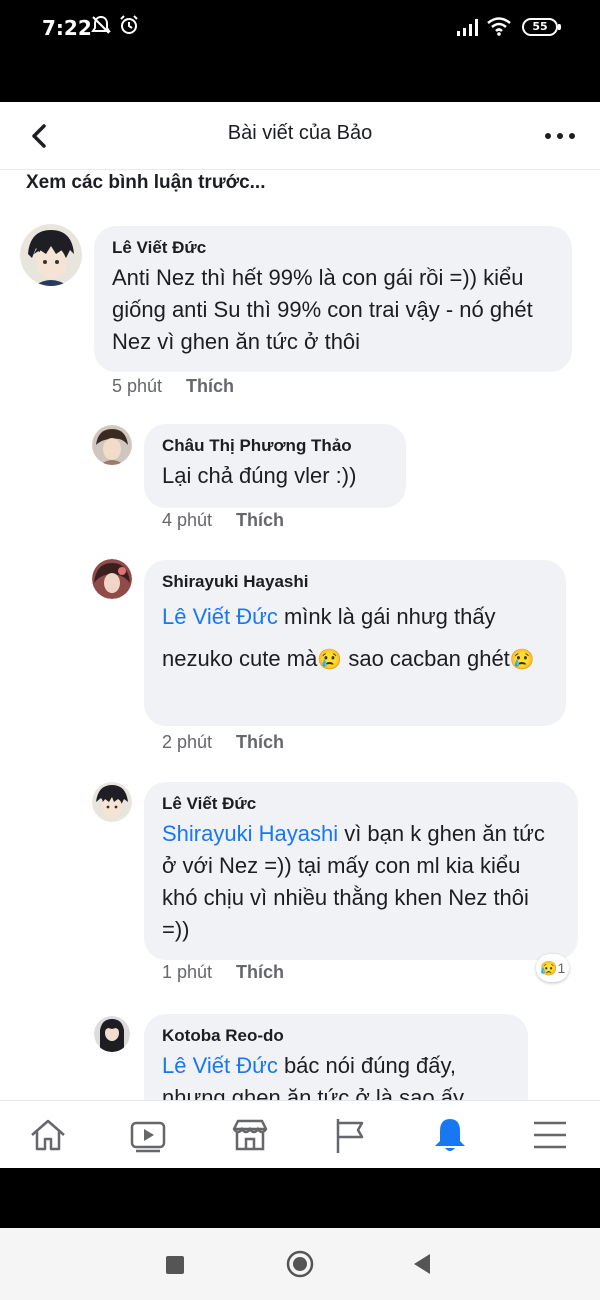 This screenshot has height=1300, width=600. Describe the element at coordinates (187, 742) in the screenshot. I see `comment-time: 2 phút` at that location.